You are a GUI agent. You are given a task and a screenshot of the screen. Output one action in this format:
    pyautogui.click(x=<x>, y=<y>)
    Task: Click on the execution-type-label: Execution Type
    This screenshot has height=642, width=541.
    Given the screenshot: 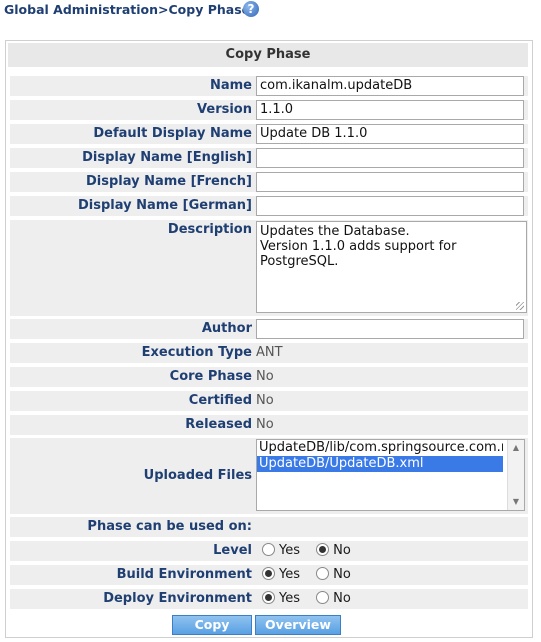 What is the action you would take?
    pyautogui.click(x=196, y=352)
    